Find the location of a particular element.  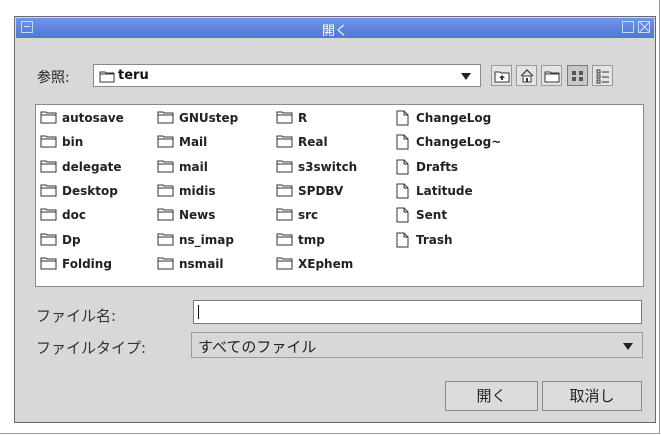

list-view-icon is located at coordinates (577, 76).